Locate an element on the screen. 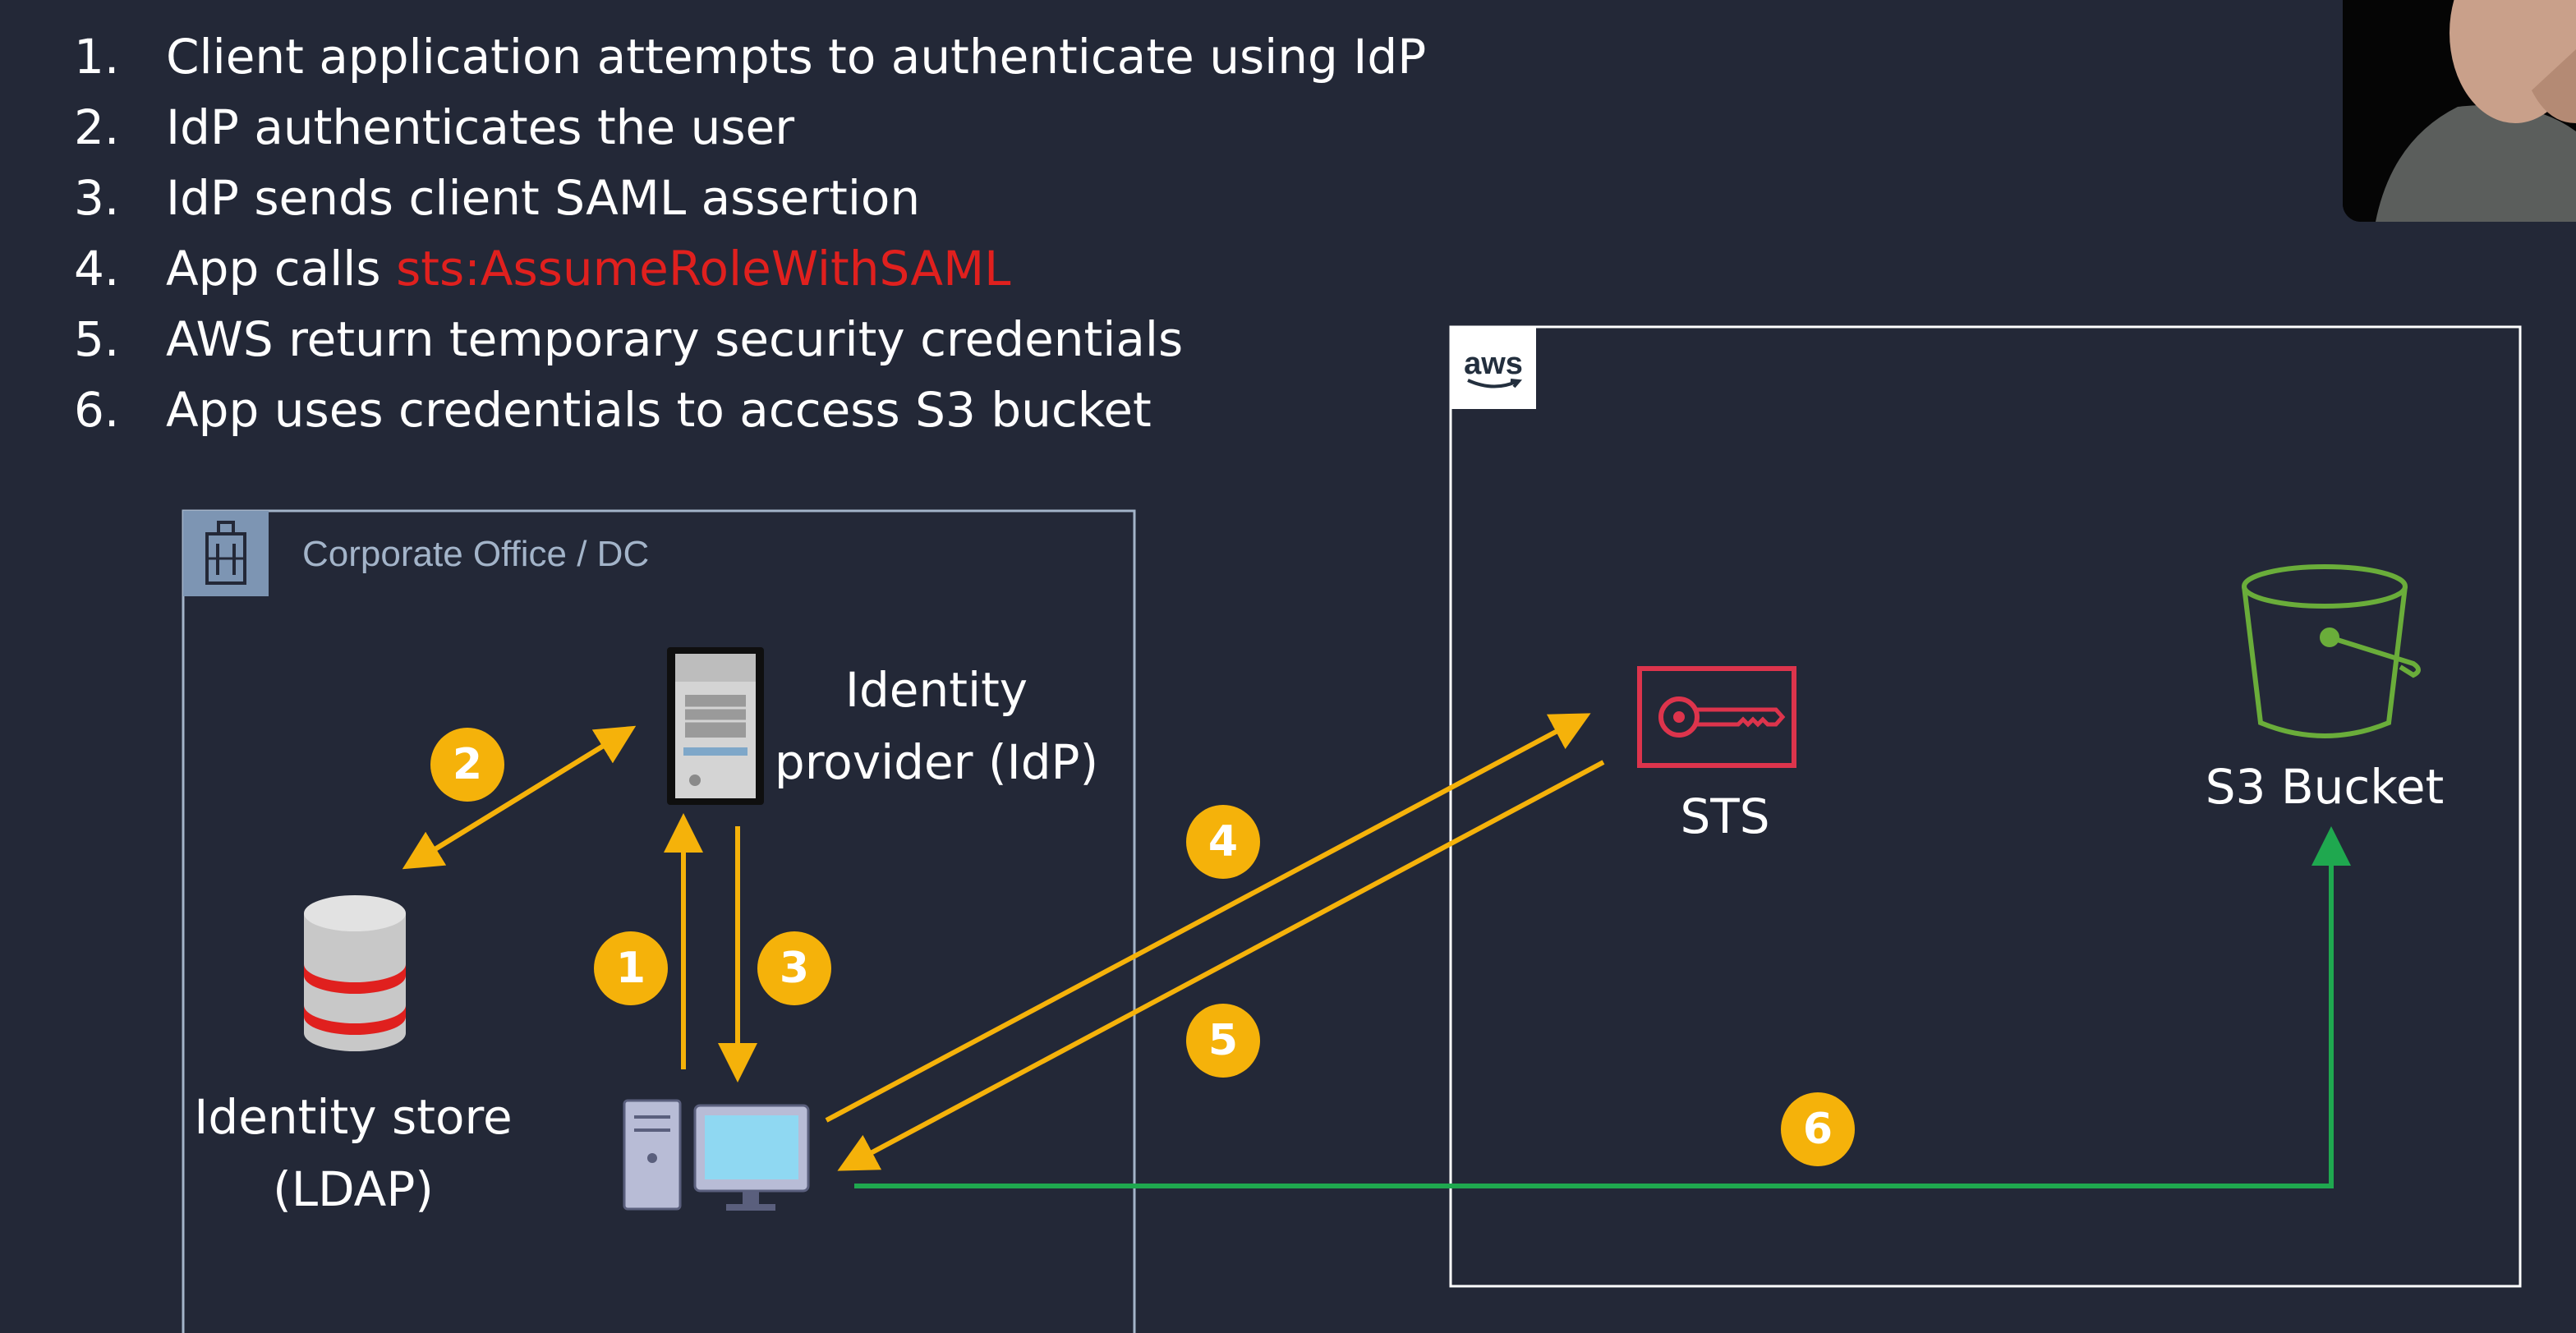 The image size is (2576, 1333). key-icon is located at coordinates (1716, 717).